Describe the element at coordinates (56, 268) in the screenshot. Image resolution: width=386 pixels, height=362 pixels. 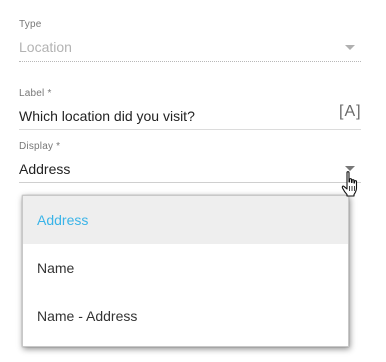
I see `dropdown-option-label: Name` at that location.